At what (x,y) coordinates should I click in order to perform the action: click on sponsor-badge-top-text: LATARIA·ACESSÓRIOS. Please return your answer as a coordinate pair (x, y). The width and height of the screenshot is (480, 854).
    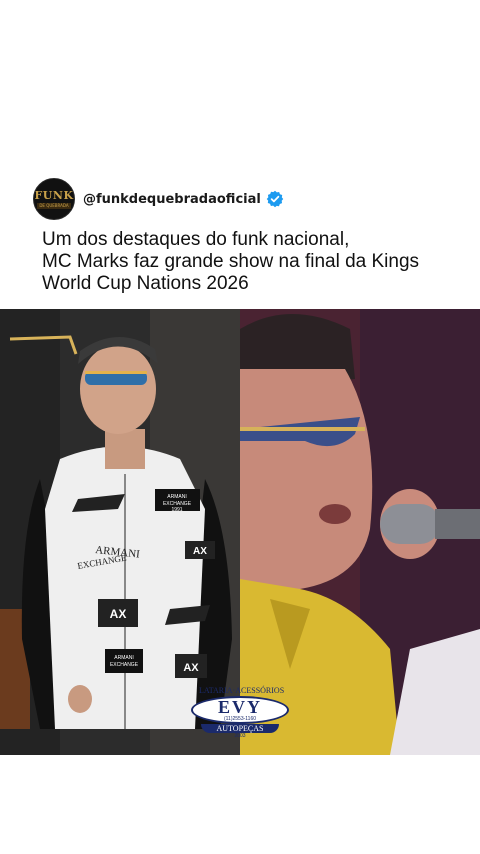
    Looking at the image, I should click on (242, 690).